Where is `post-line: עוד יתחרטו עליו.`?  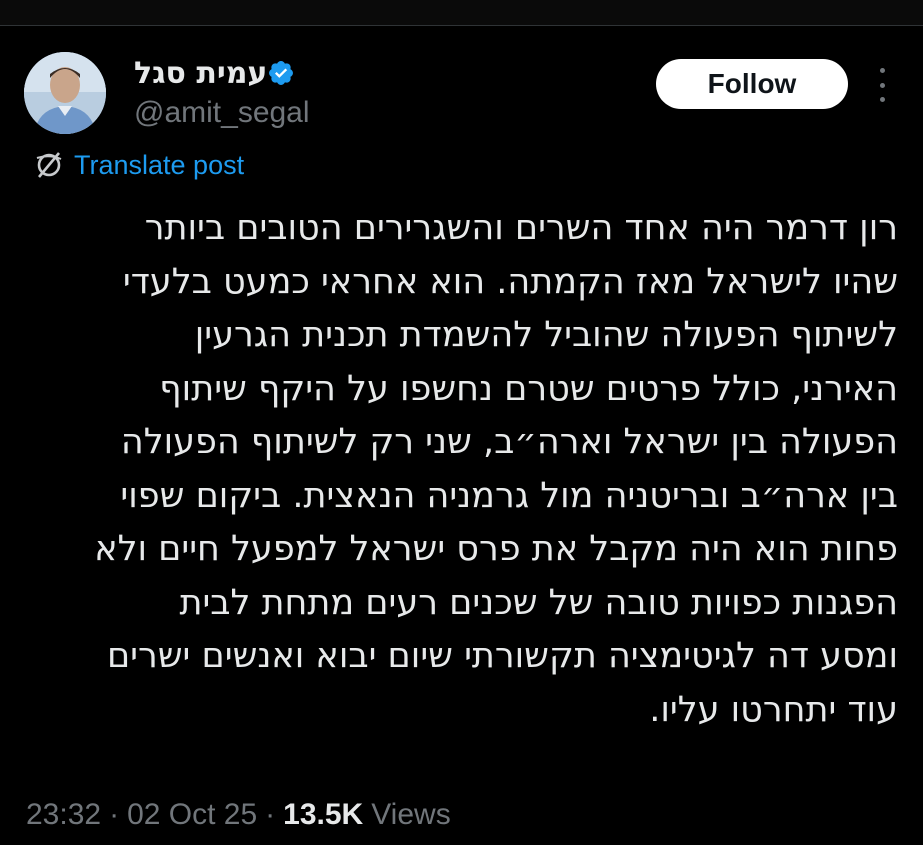 post-line: עוד יתחרטו עליו. is located at coordinates (773, 709).